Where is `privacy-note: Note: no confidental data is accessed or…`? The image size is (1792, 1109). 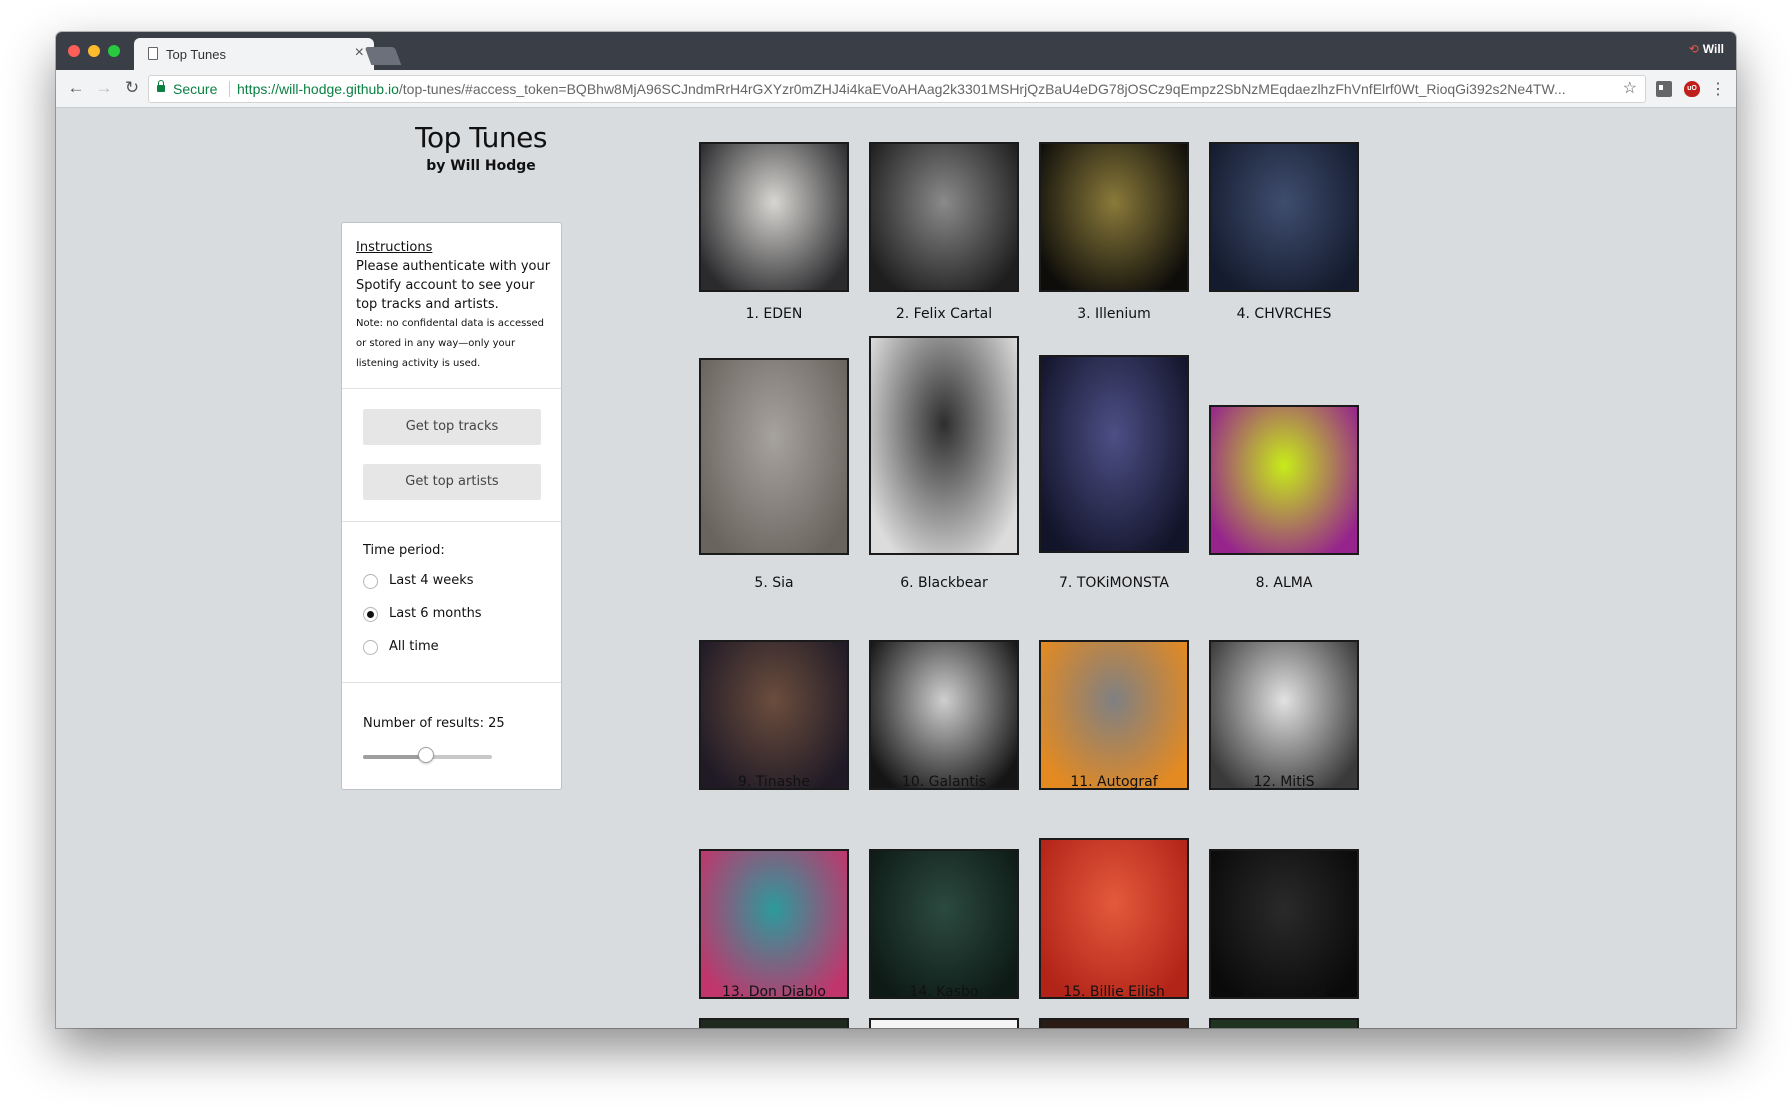 privacy-note: Note: no confidental data is accessed or… is located at coordinates (450, 343).